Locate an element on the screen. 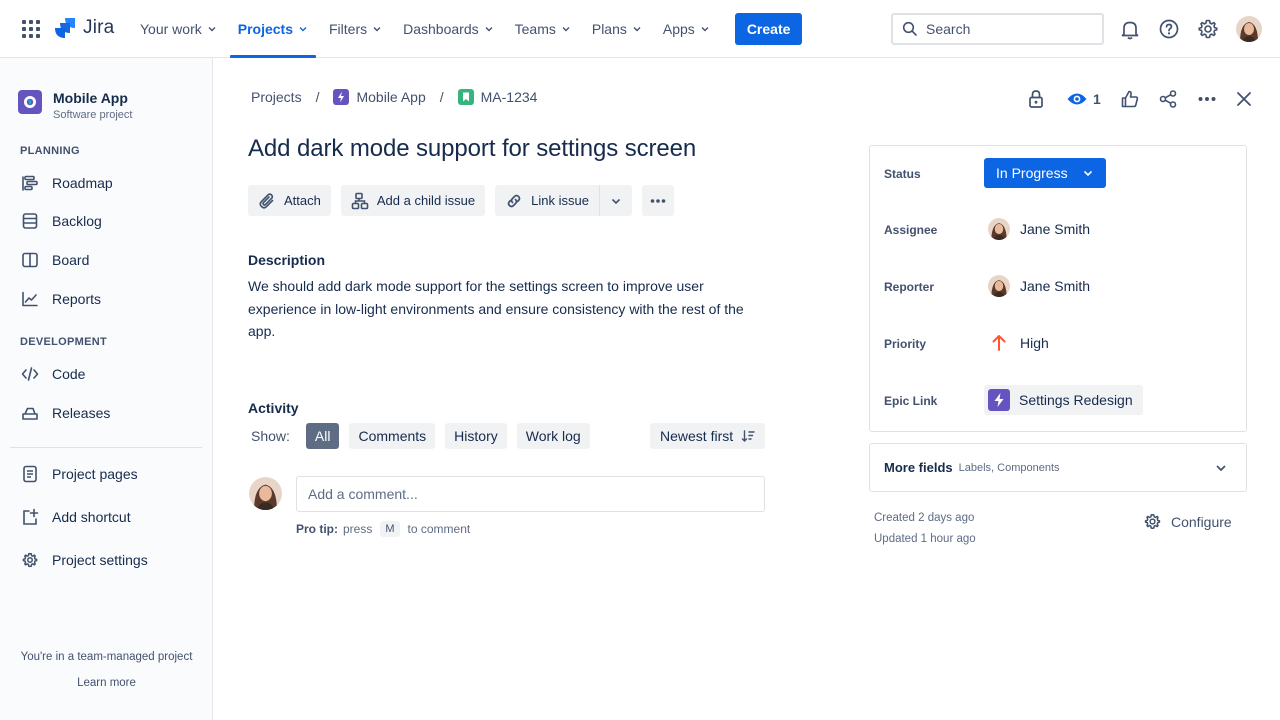 This screenshot has width=1280, height=720. link-issue-dropdown is located at coordinates (616, 200).